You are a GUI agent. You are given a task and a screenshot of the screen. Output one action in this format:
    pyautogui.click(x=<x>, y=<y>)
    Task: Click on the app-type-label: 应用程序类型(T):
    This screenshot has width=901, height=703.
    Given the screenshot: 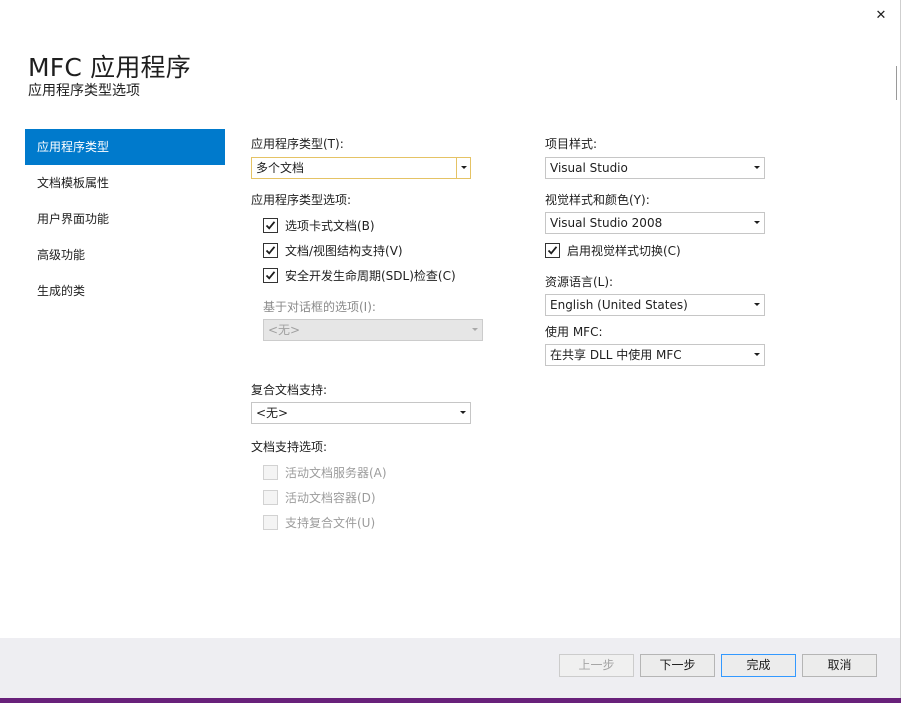 What is the action you would take?
    pyautogui.click(x=297, y=144)
    